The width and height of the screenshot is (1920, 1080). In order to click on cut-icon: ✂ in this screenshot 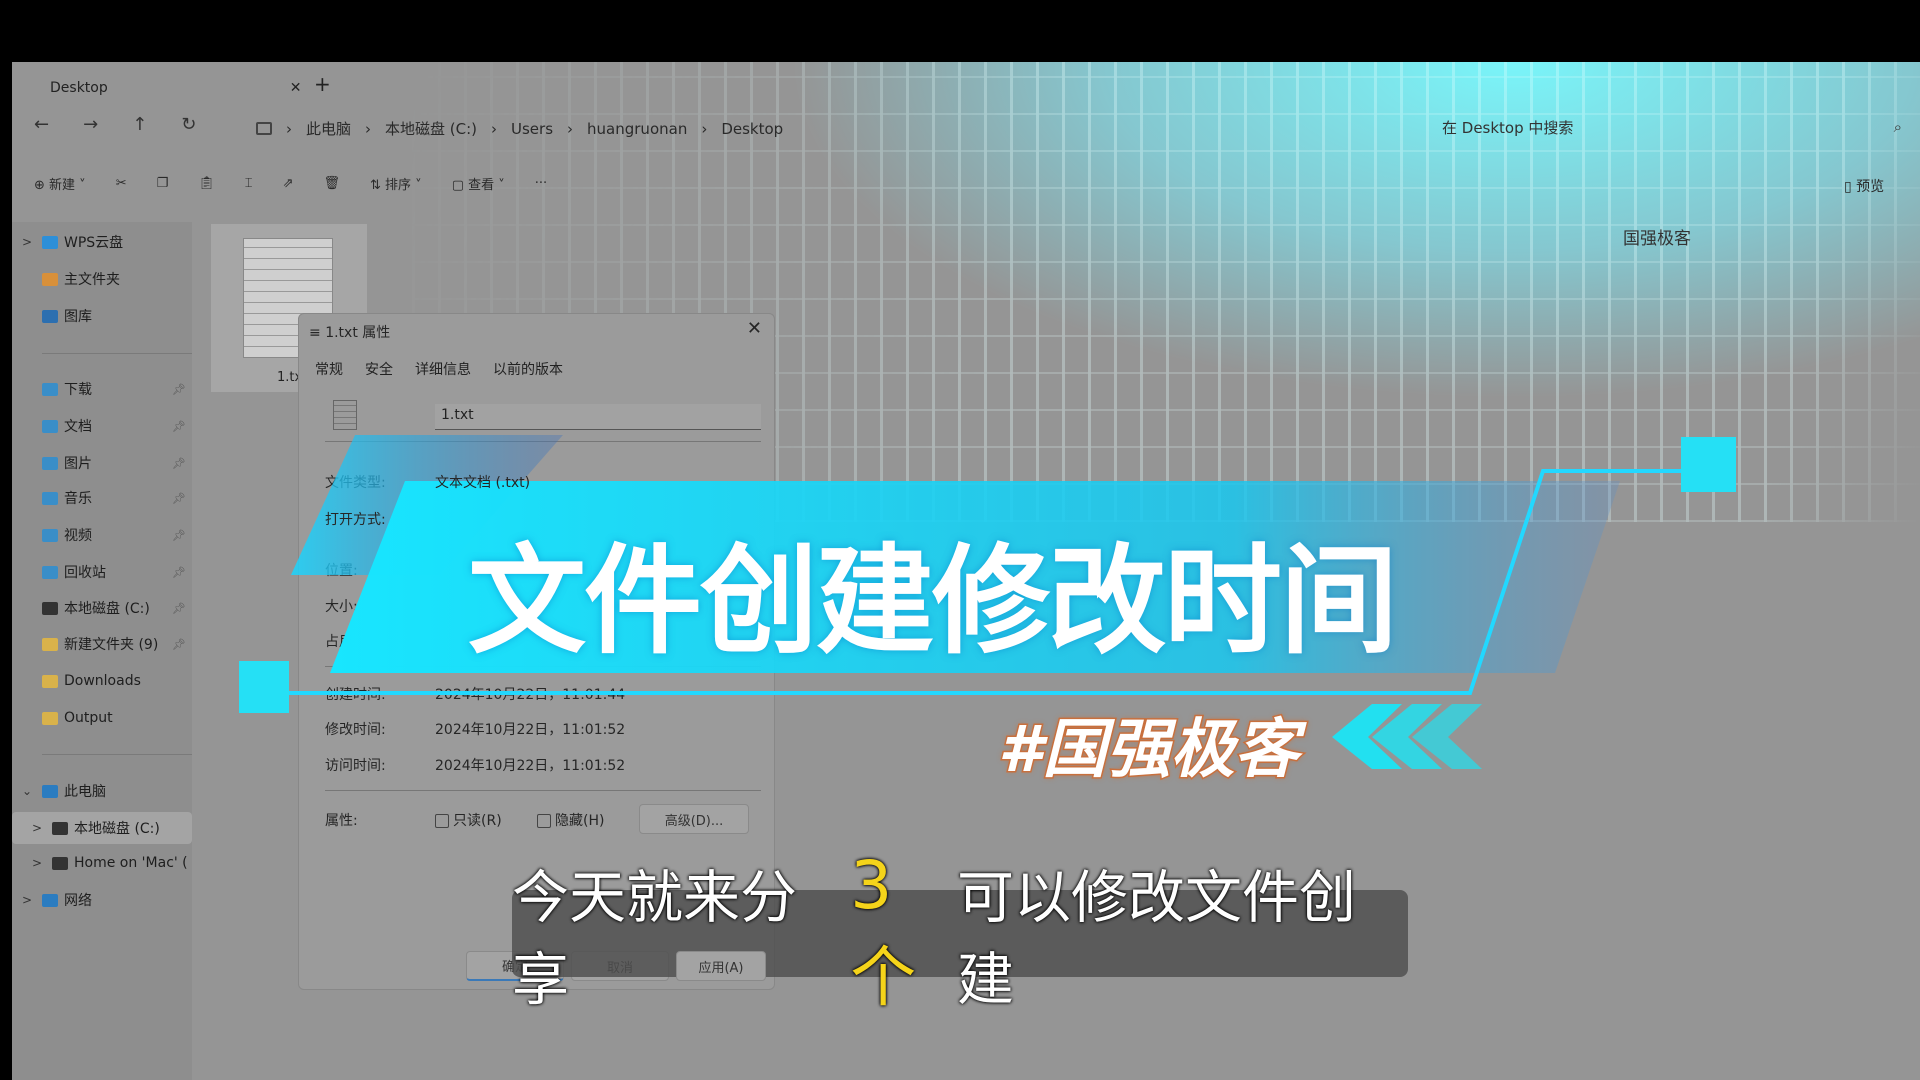, I will do `click(121, 183)`.